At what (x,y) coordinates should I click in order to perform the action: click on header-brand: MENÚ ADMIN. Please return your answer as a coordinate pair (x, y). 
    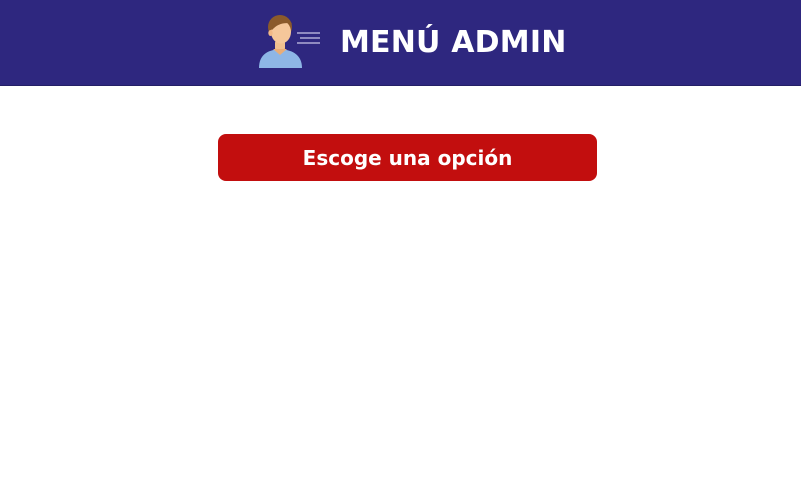
    Looking at the image, I should click on (411, 41).